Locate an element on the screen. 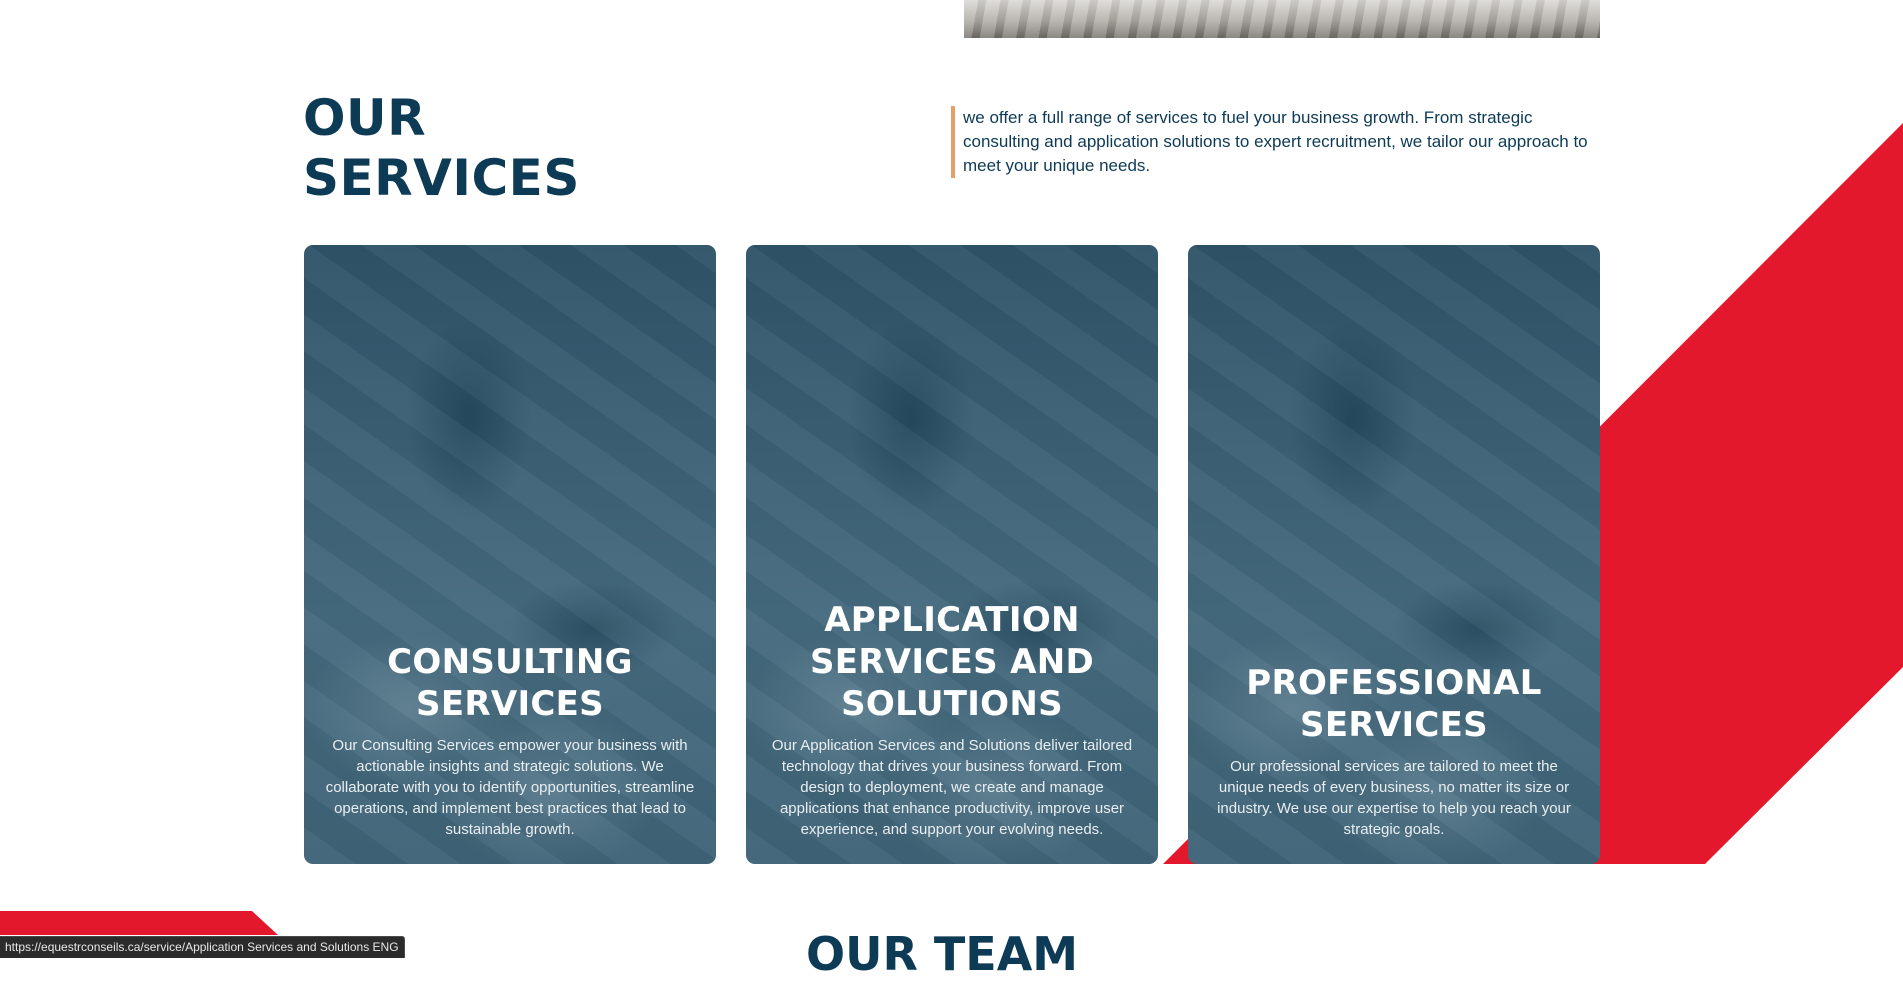 This screenshot has height=982, width=1903. card-title-line1: PROFESSIONAL is located at coordinates (1394, 683).